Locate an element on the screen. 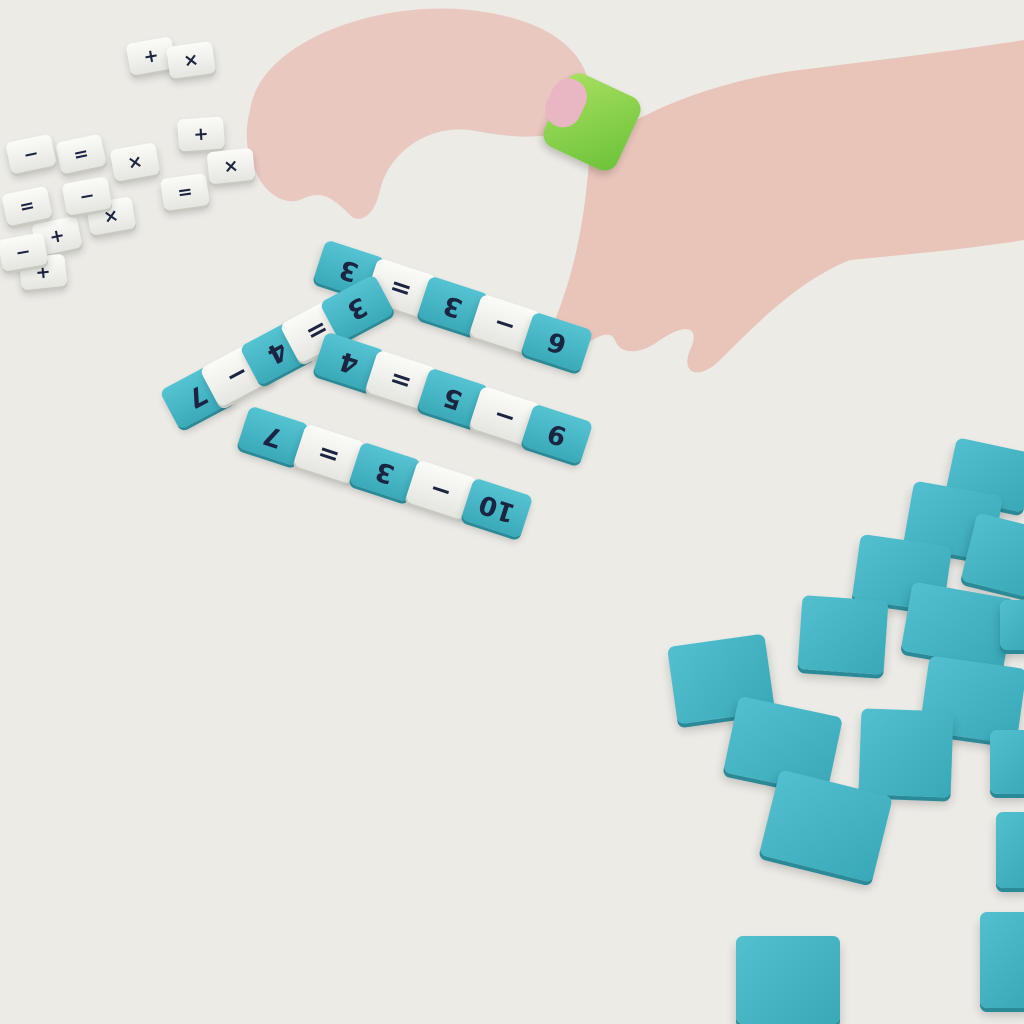  loose-operator-tile: + is located at coordinates (201, 134).